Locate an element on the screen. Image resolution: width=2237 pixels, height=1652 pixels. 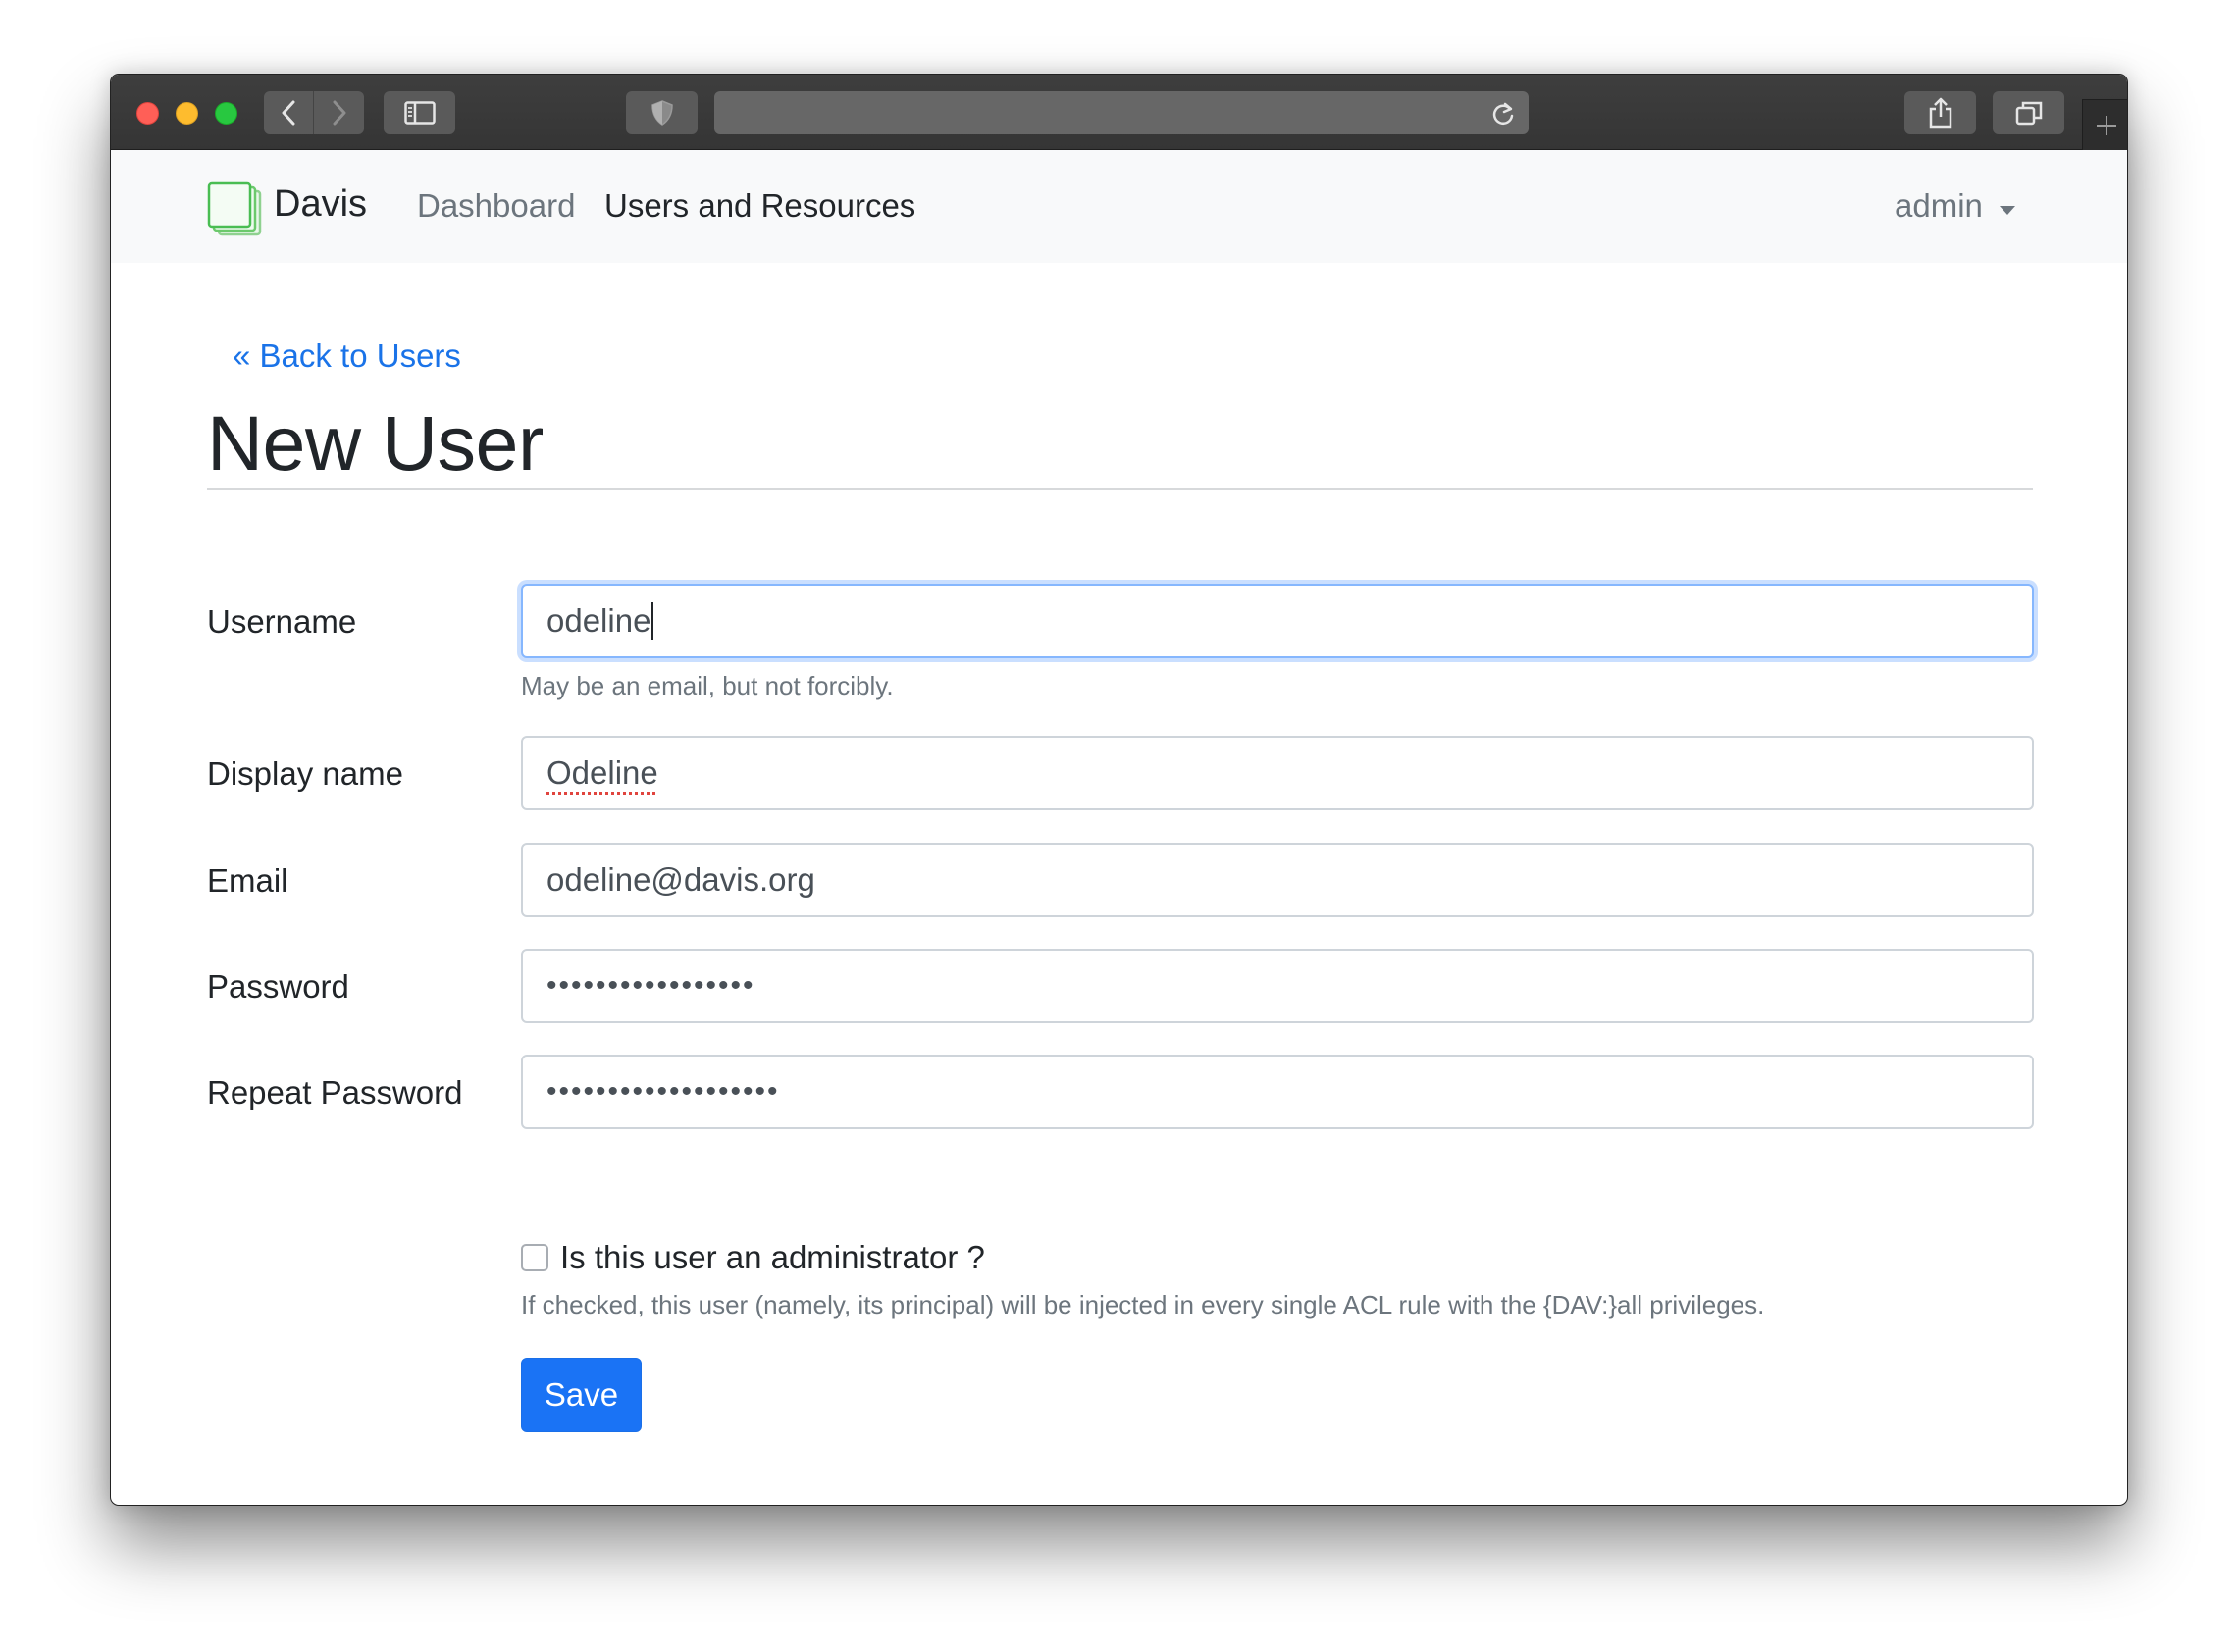
tabs-icon is located at coordinates (2028, 113).